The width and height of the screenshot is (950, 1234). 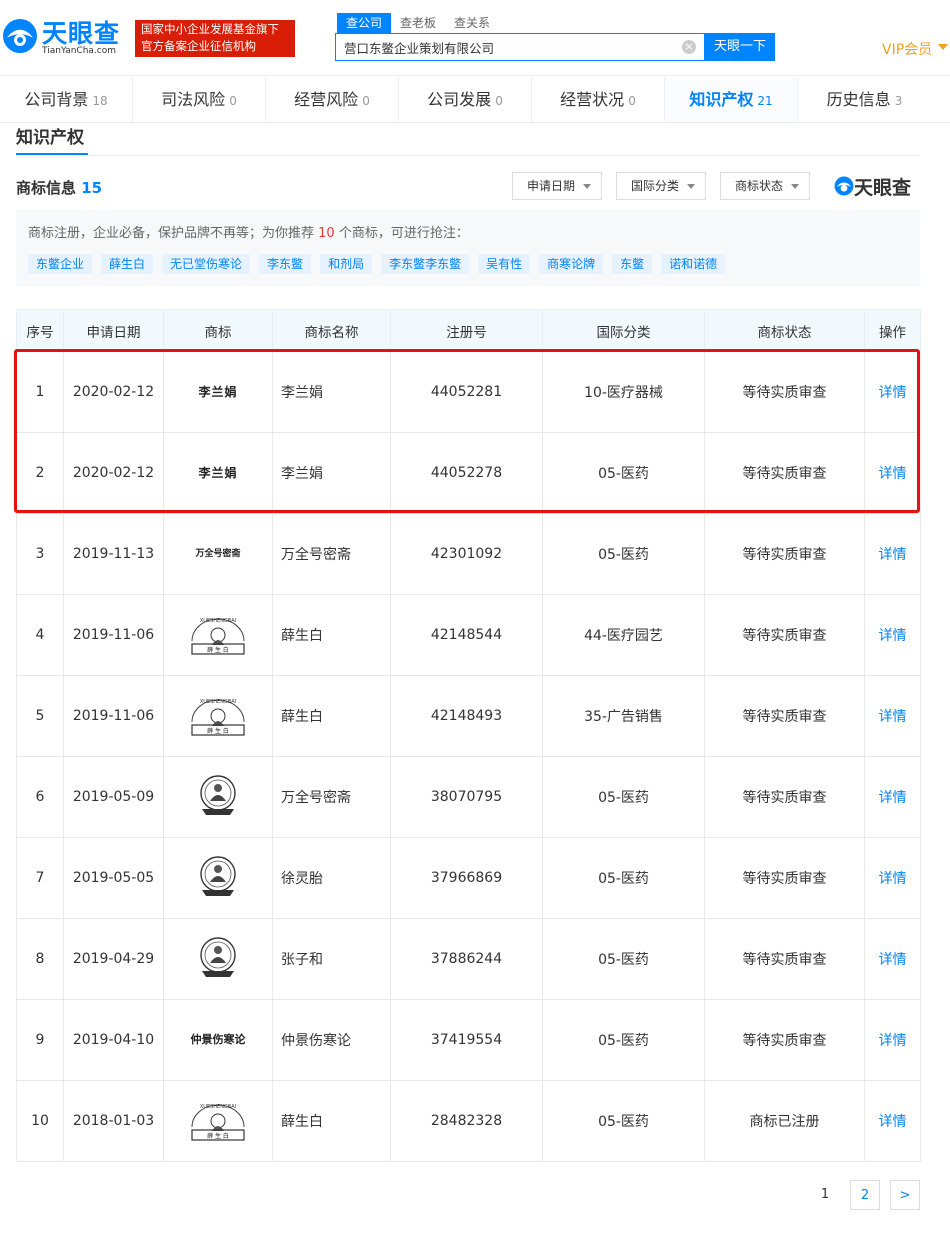 I want to click on cell-no: 7, so click(x=40, y=878).